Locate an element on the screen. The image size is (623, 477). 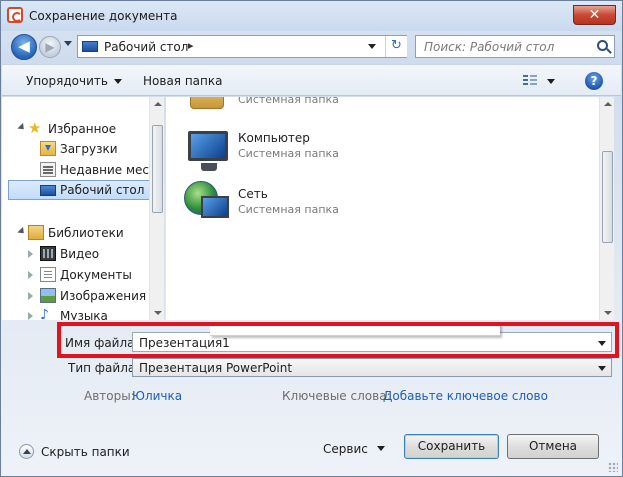
nav-favorites: ★ Избранное is located at coordinates (76, 129).